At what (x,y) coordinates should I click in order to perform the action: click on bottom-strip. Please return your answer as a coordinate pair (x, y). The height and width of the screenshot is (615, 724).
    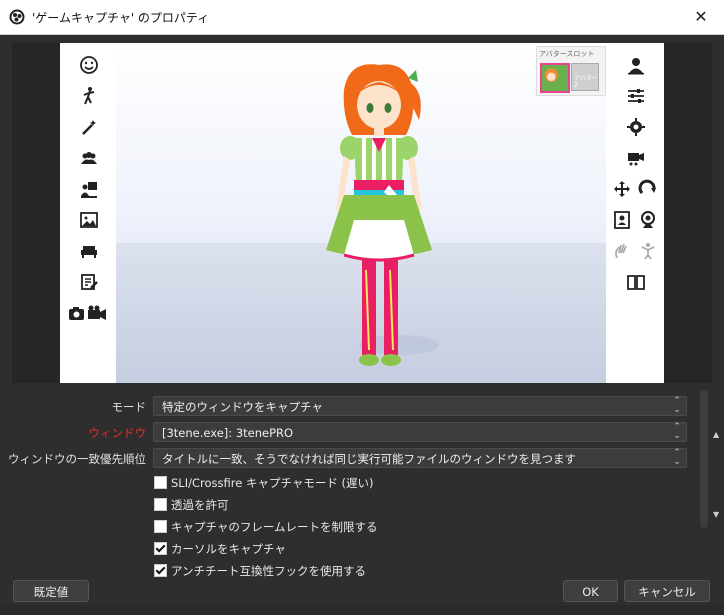
    Looking at the image, I should click on (362, 610).